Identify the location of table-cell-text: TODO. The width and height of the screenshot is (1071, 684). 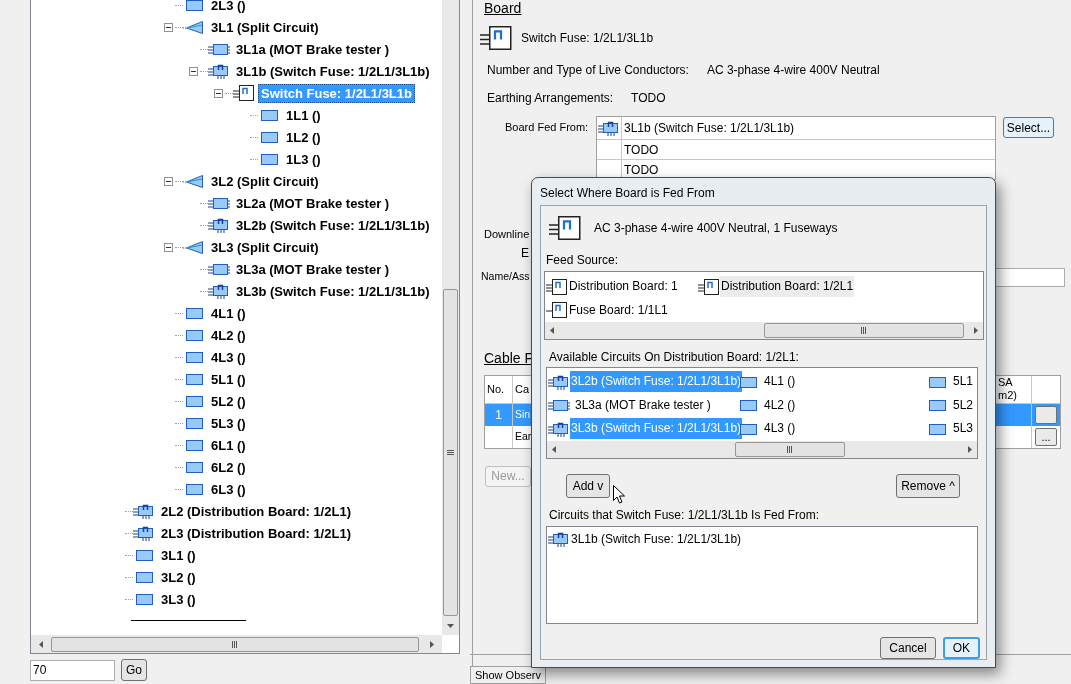
(641, 150).